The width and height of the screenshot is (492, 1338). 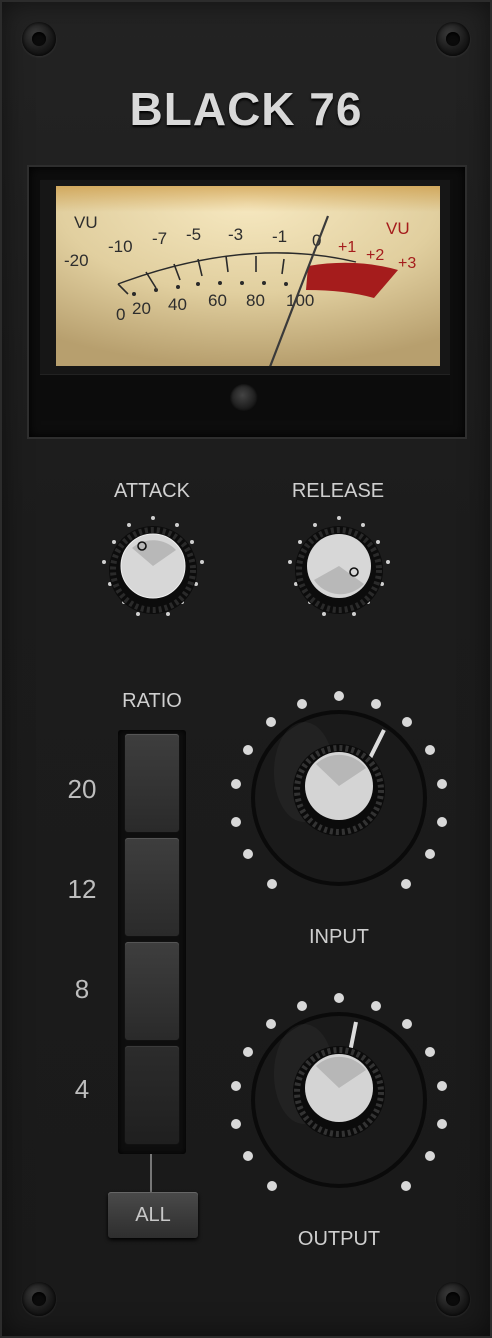 What do you see at coordinates (339, 1094) in the screenshot?
I see `output-knob` at bounding box center [339, 1094].